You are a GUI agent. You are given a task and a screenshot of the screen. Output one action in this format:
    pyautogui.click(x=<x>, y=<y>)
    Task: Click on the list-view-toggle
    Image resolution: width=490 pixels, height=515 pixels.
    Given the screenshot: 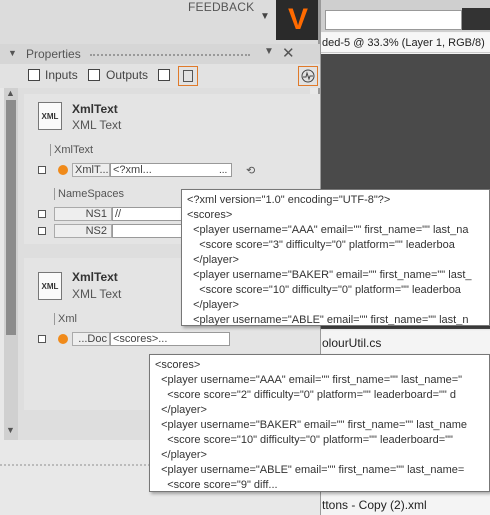 What is the action you would take?
    pyautogui.click(x=188, y=76)
    